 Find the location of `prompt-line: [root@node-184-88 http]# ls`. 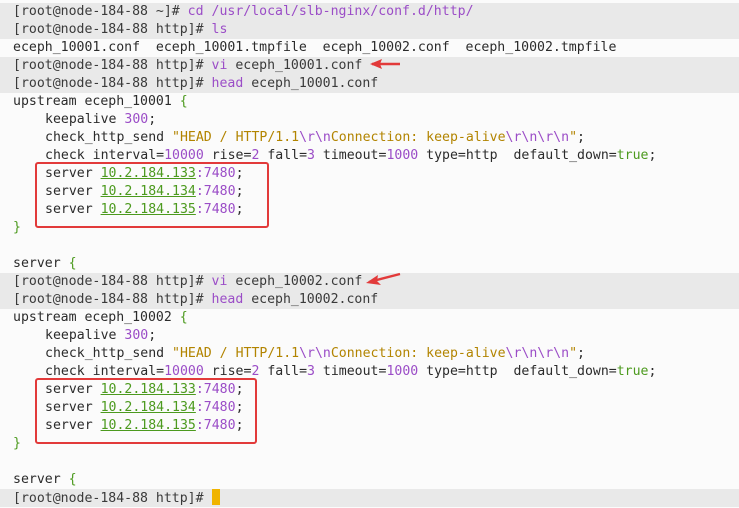

prompt-line: [root@node-184-88 http]# ls is located at coordinates (369, 30).